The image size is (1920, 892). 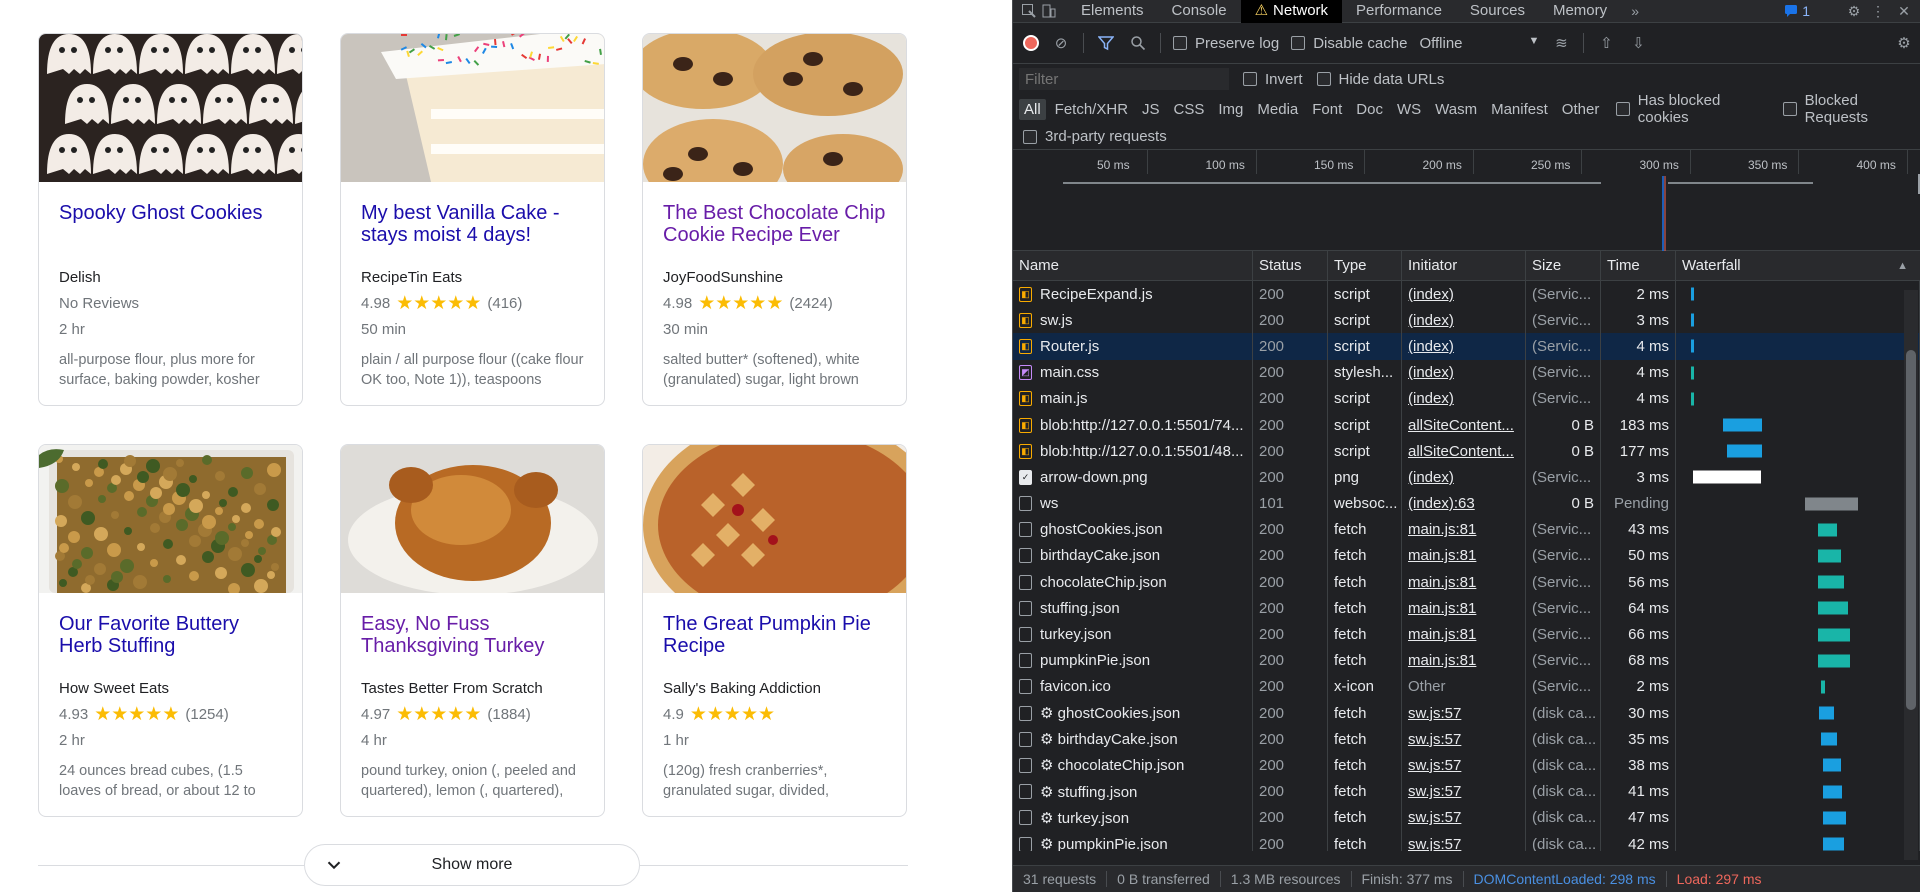 I want to click on tab-elements: Elements, so click(x=1112, y=11).